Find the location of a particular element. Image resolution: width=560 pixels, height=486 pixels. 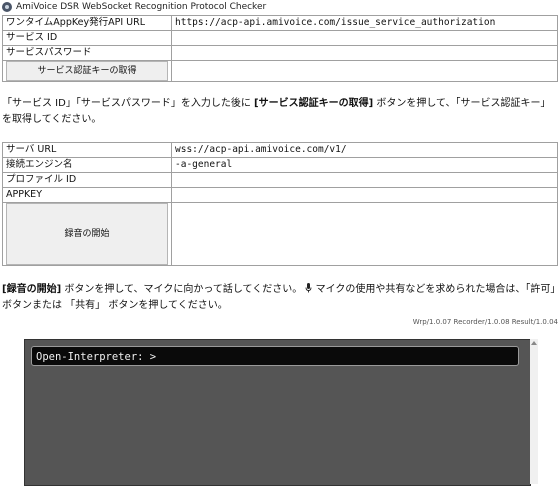

service-password-row: サービスパスワード is located at coordinates (280, 53).